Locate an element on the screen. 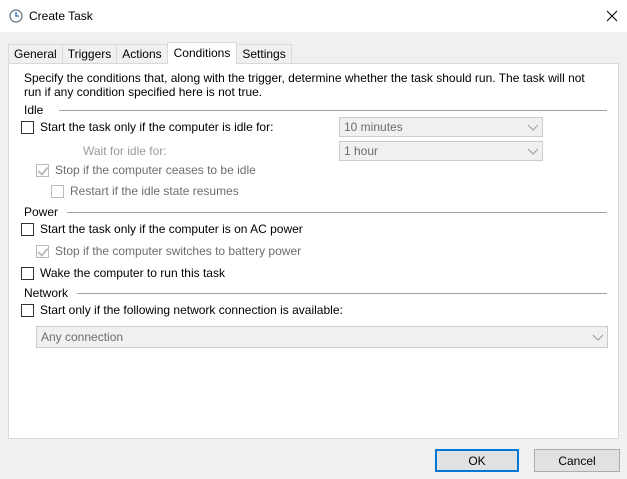  stop-idle-label: Stop if the computer ceases to be idle is located at coordinates (155, 170).